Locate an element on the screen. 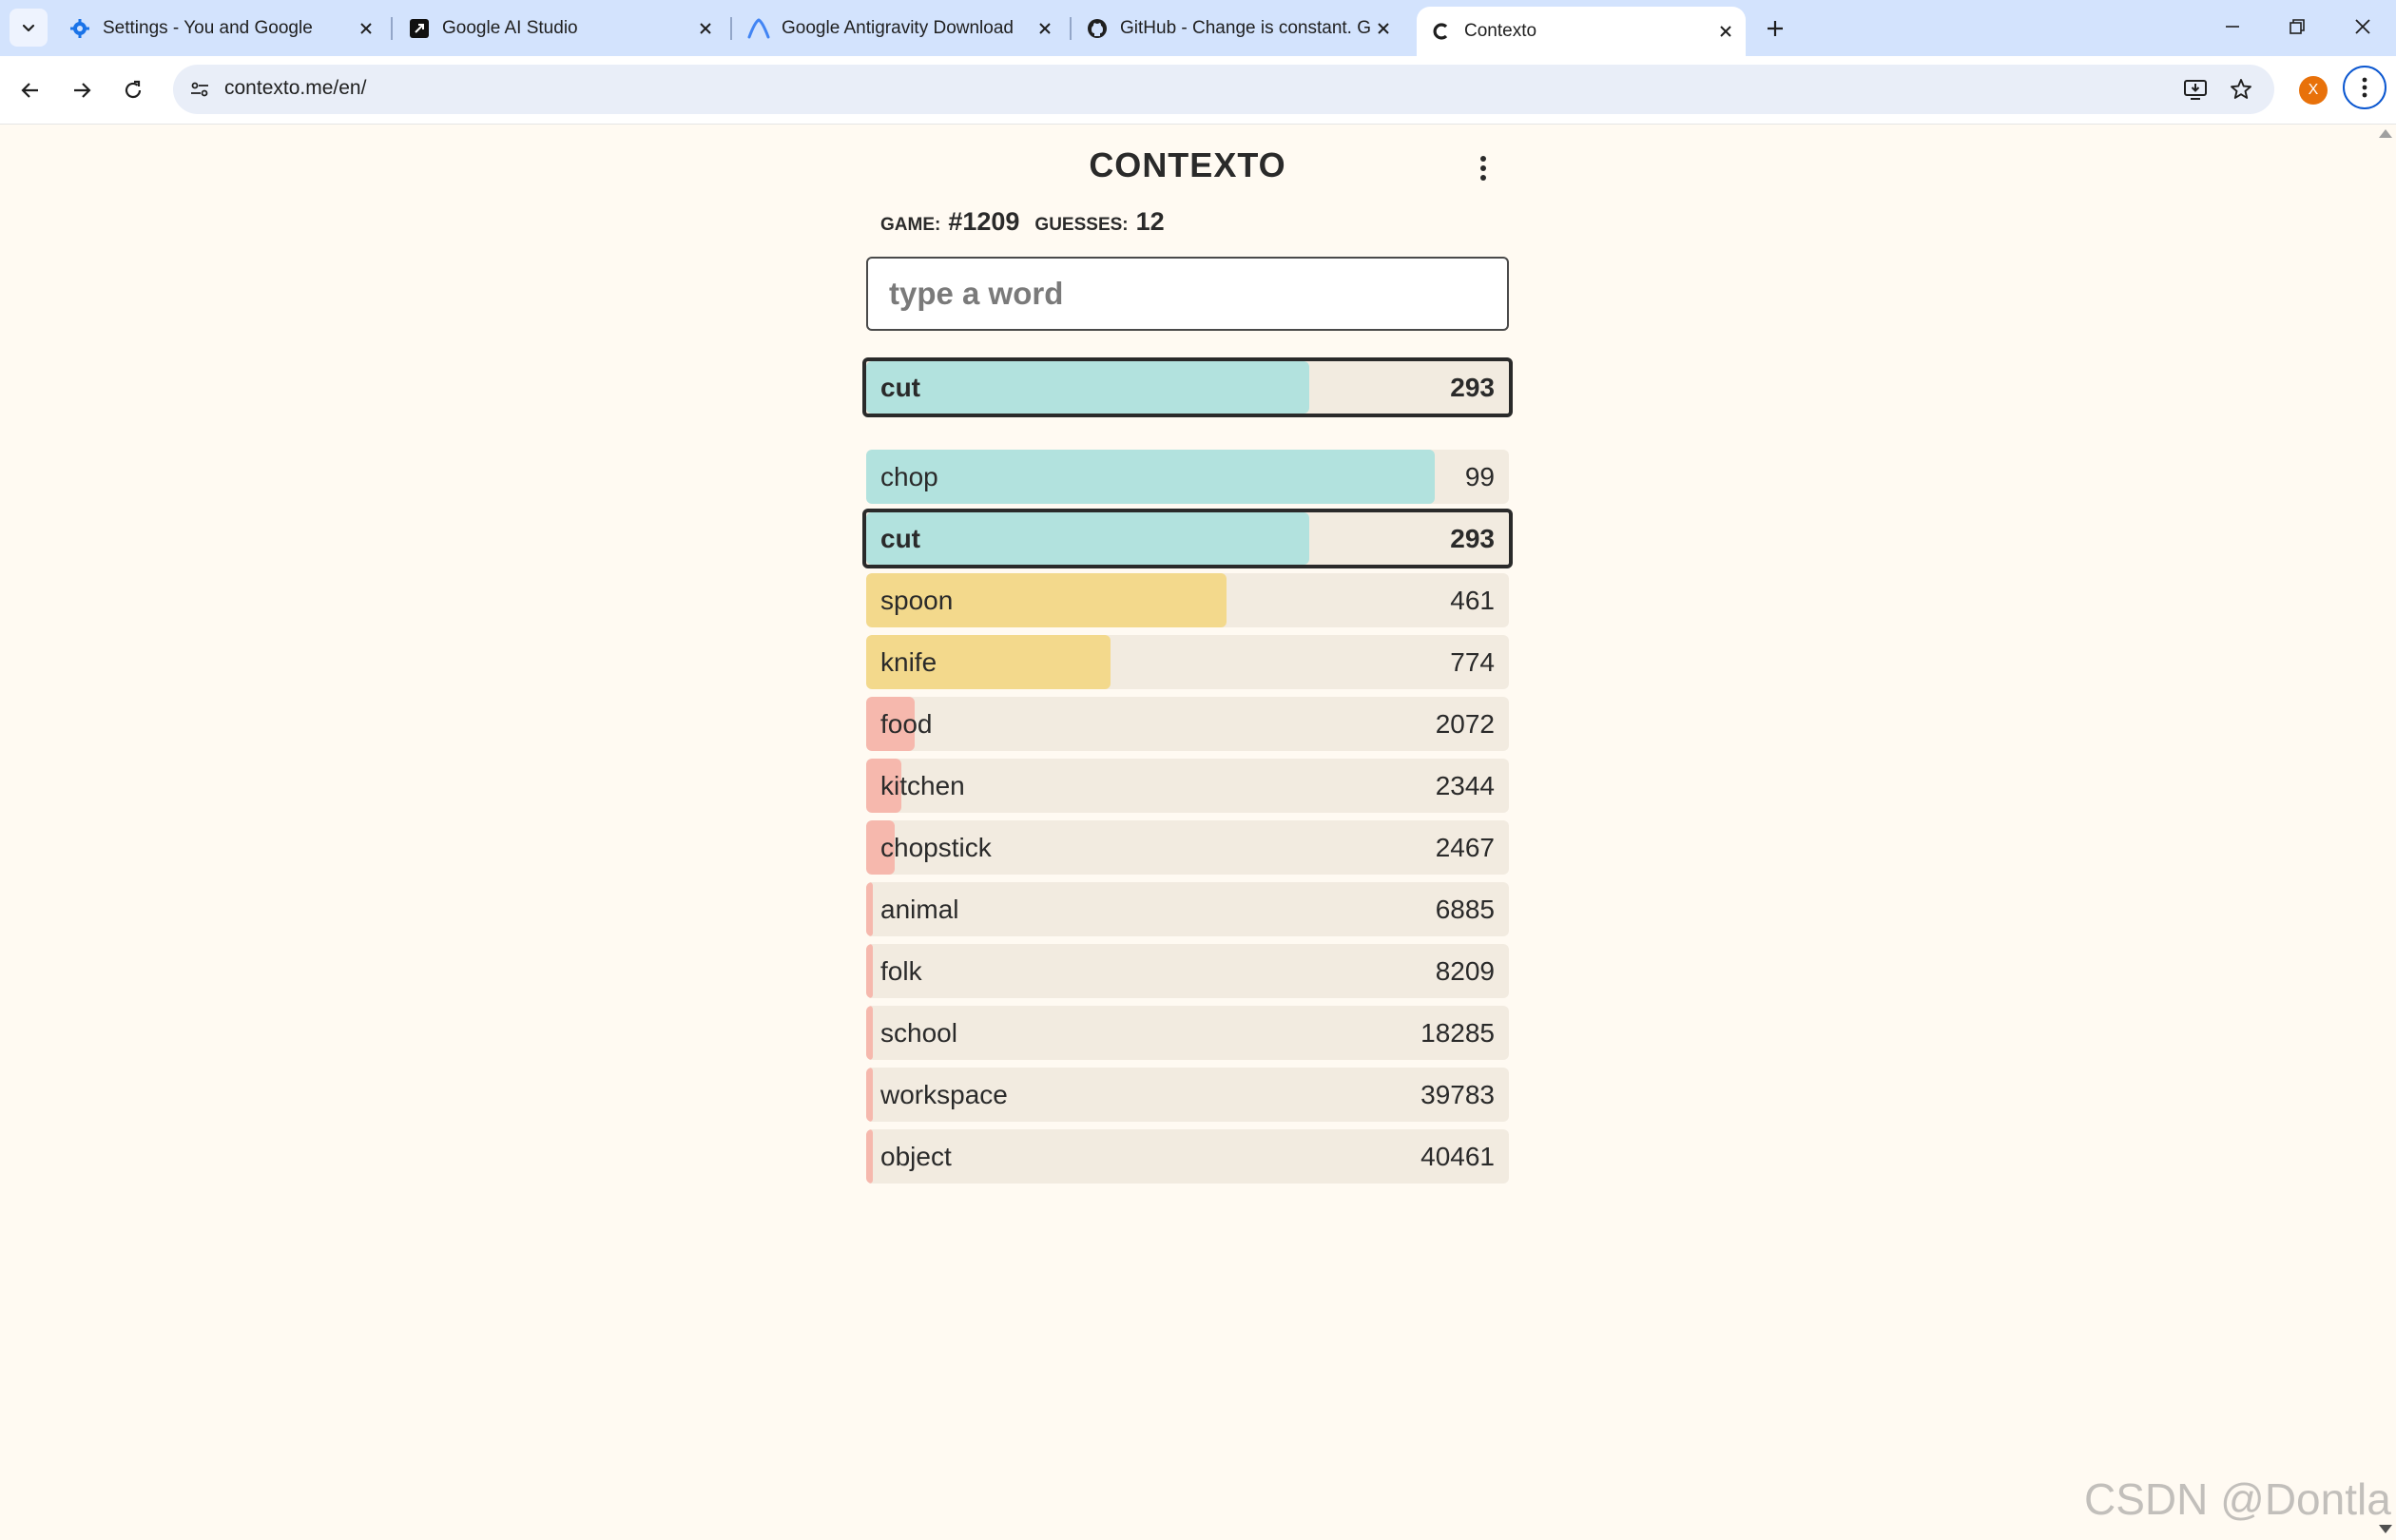 The width and height of the screenshot is (2396, 1540). guess-word: animal is located at coordinates (919, 910).